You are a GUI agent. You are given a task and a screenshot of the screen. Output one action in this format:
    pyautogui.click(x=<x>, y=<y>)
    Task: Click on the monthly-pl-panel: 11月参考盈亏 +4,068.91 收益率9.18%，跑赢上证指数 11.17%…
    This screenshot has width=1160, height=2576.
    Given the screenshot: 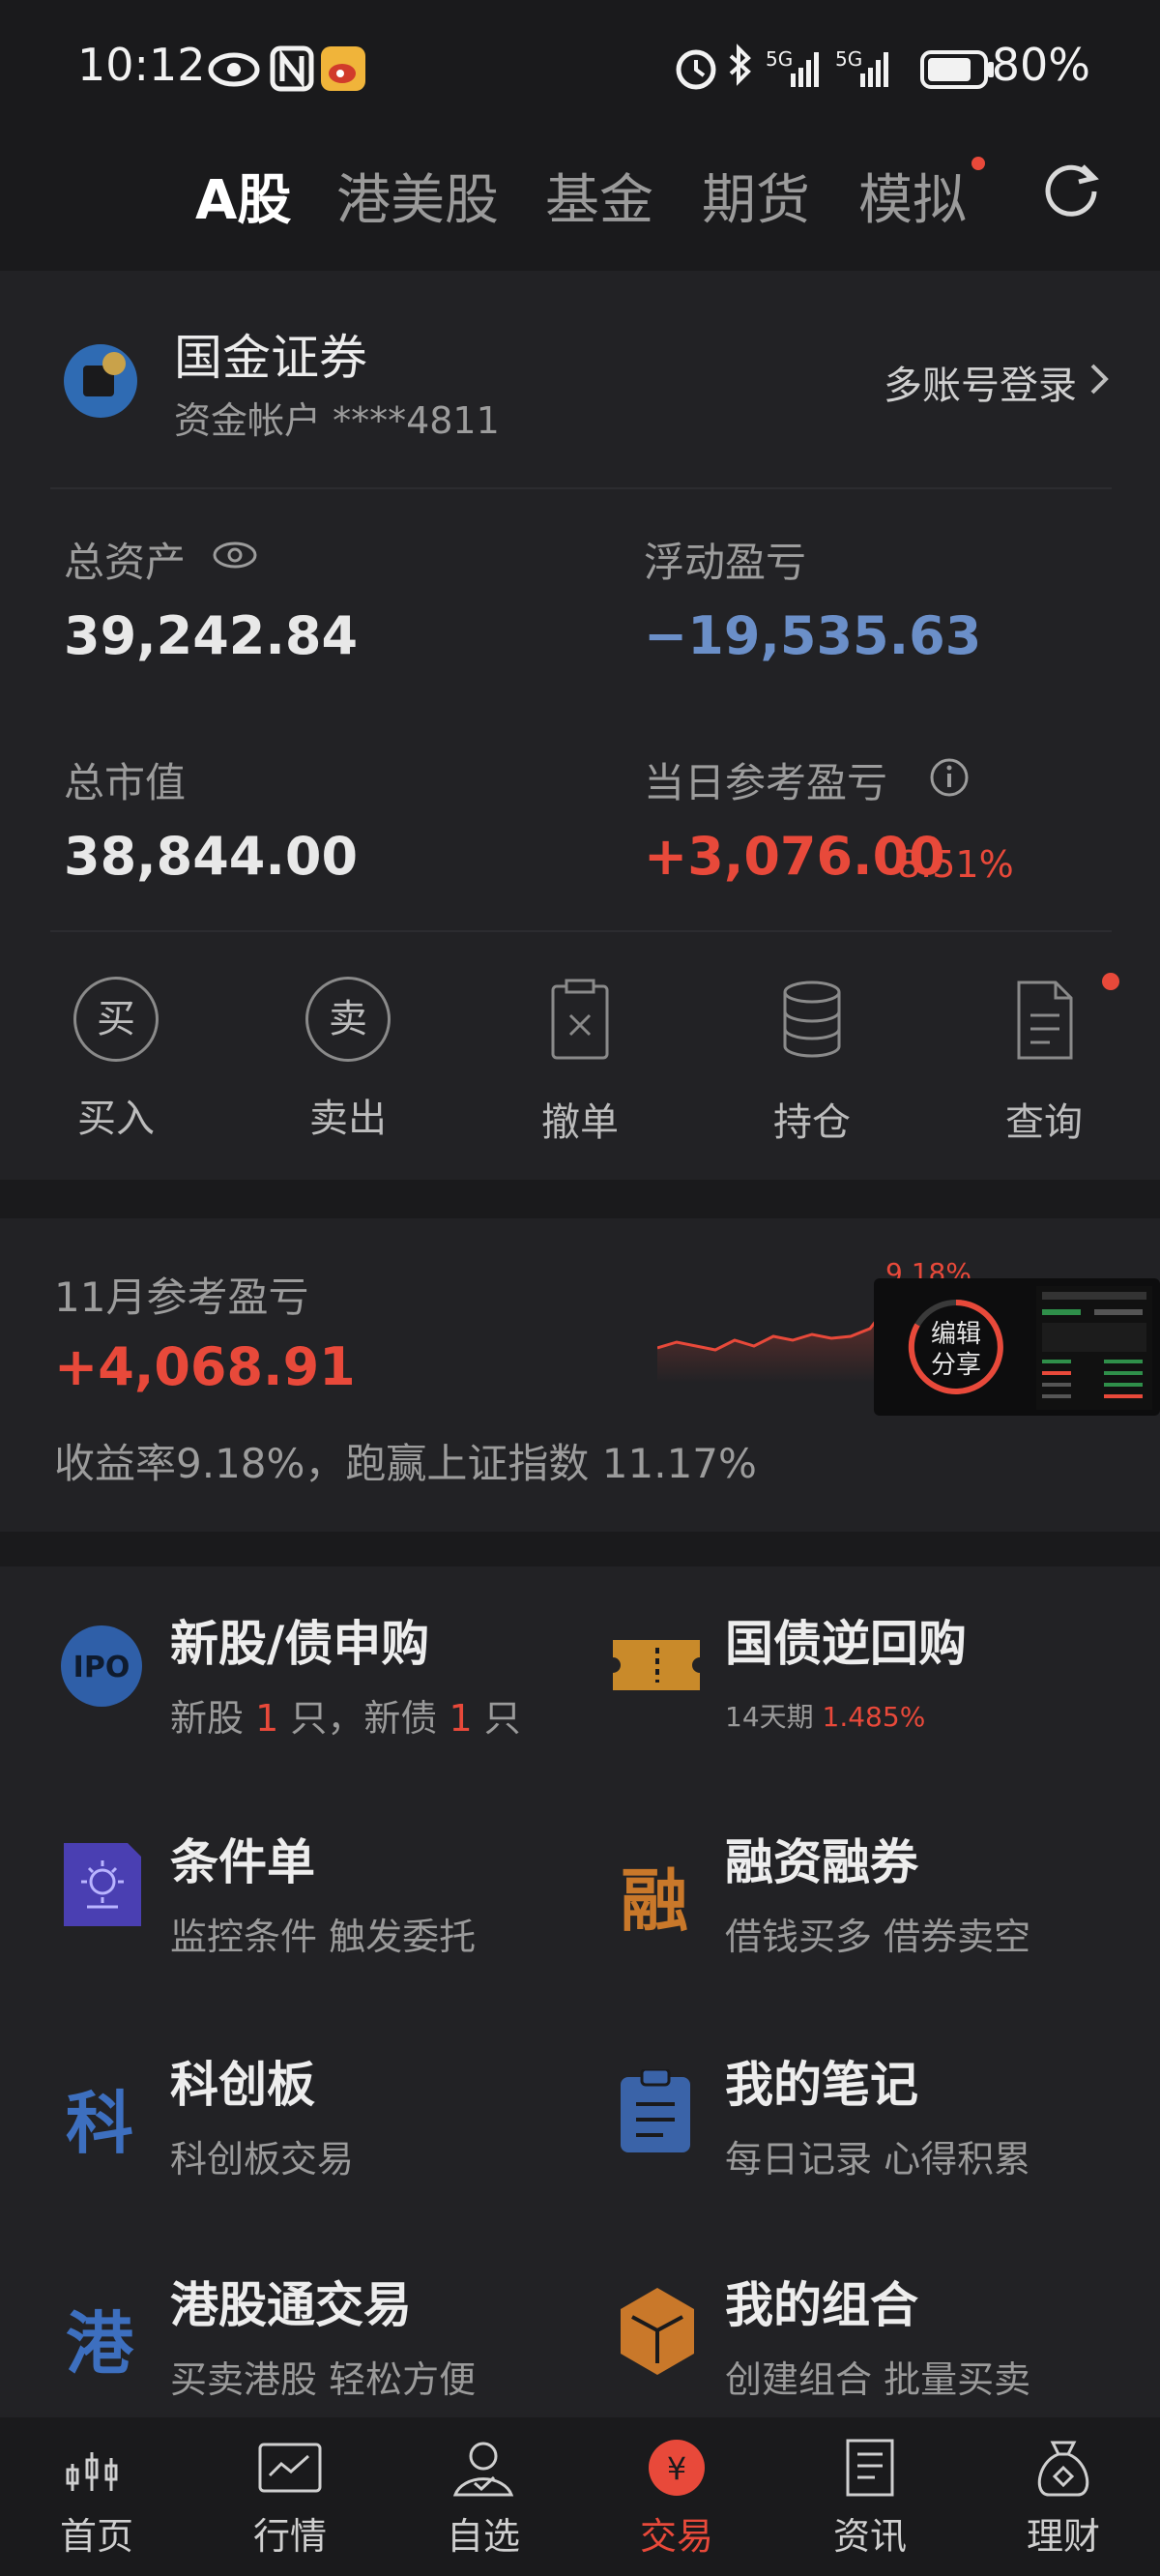 What is the action you would take?
    pyautogui.click(x=580, y=1375)
    